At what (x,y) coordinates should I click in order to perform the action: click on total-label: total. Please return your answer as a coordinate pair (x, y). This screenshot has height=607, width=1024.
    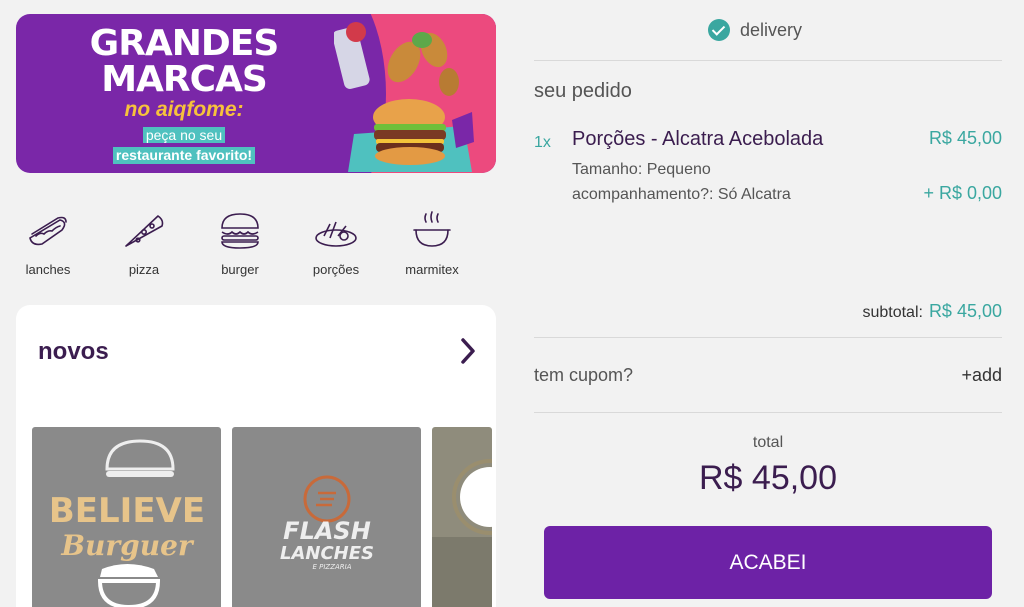
    Looking at the image, I should click on (768, 442).